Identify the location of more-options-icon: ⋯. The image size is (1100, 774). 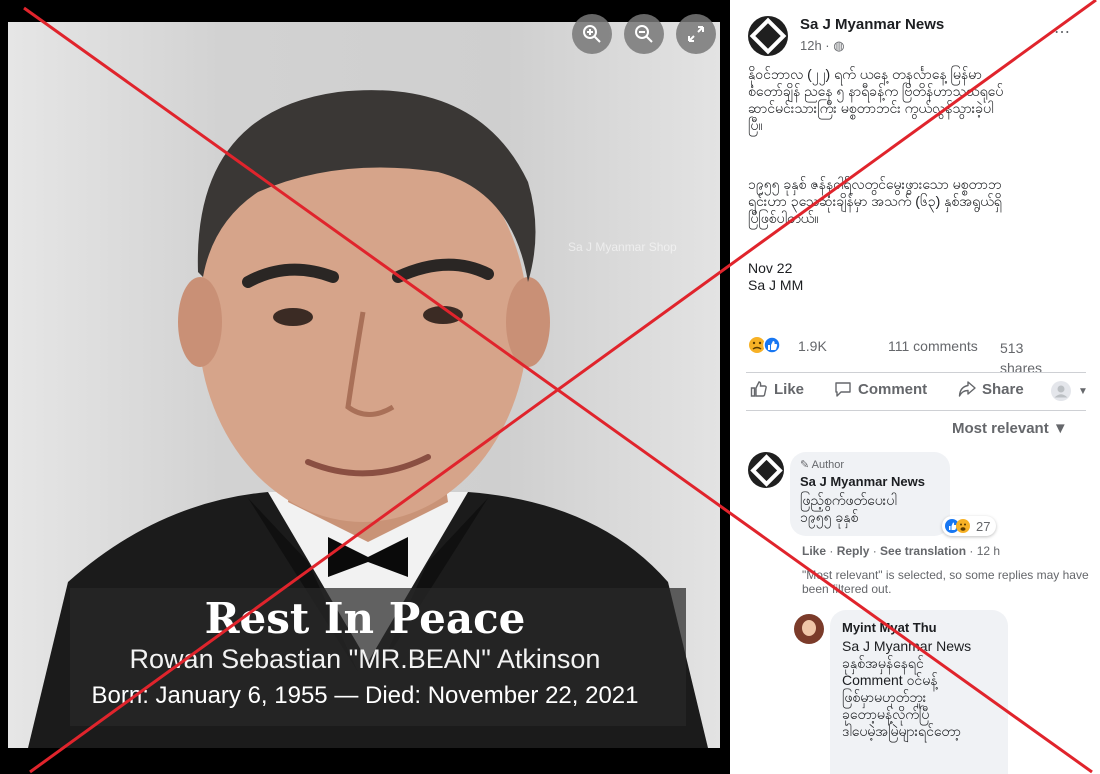
(1062, 32).